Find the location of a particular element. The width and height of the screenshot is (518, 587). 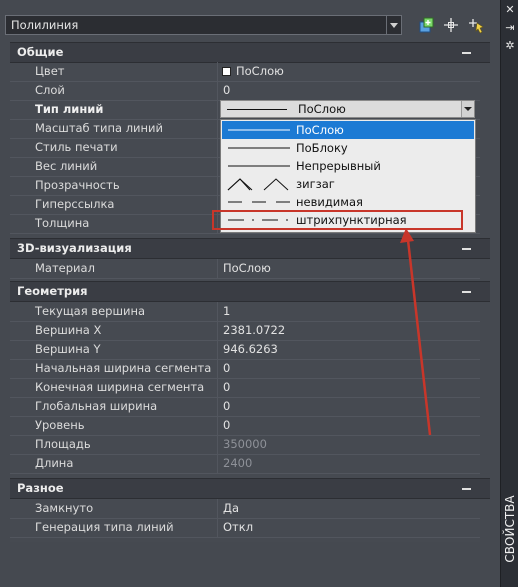

palette-title-bar: ✕ ⇥ ✲ СВОЙСТВА is located at coordinates (509, 293).